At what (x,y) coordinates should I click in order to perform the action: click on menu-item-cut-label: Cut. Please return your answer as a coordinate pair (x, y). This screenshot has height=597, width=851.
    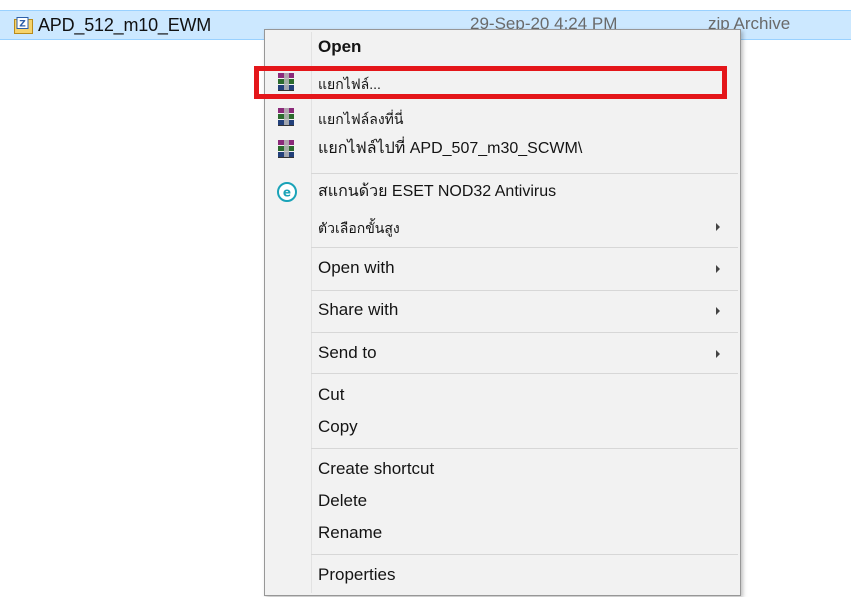
    Looking at the image, I should click on (331, 394).